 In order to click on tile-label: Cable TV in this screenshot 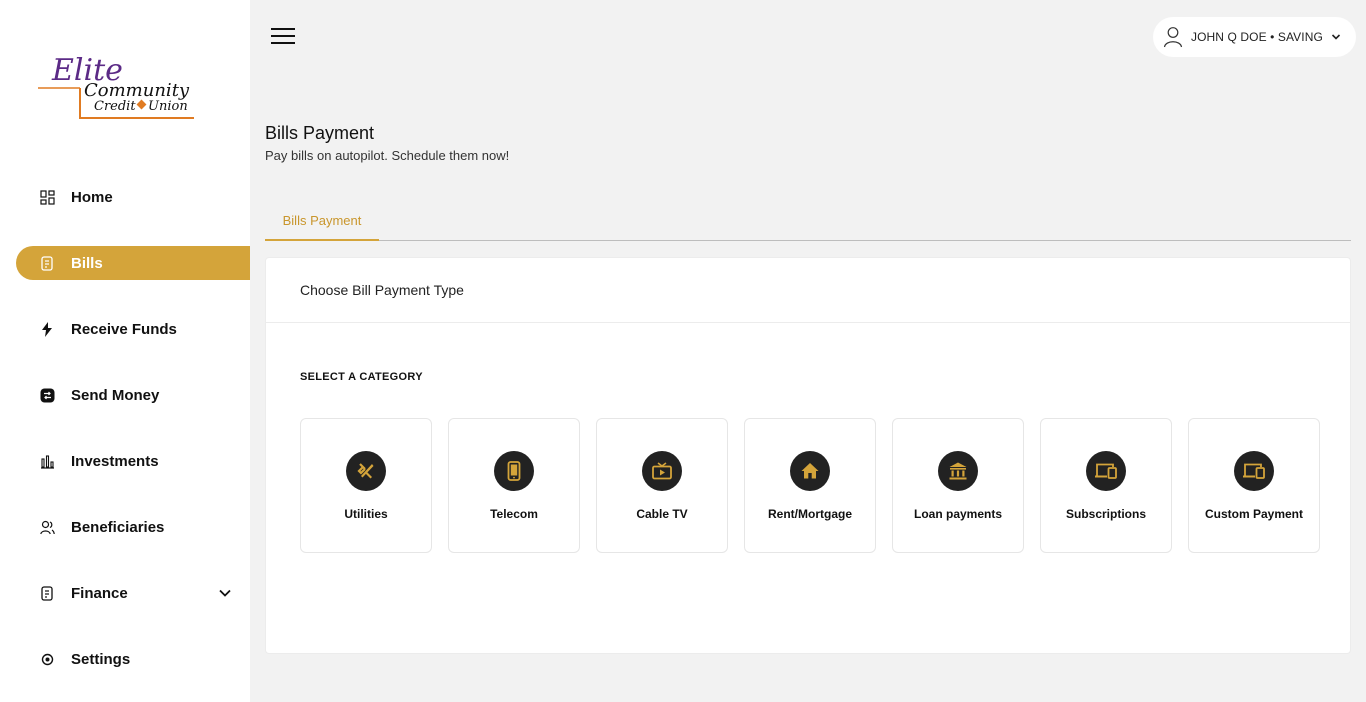, I will do `click(662, 514)`.